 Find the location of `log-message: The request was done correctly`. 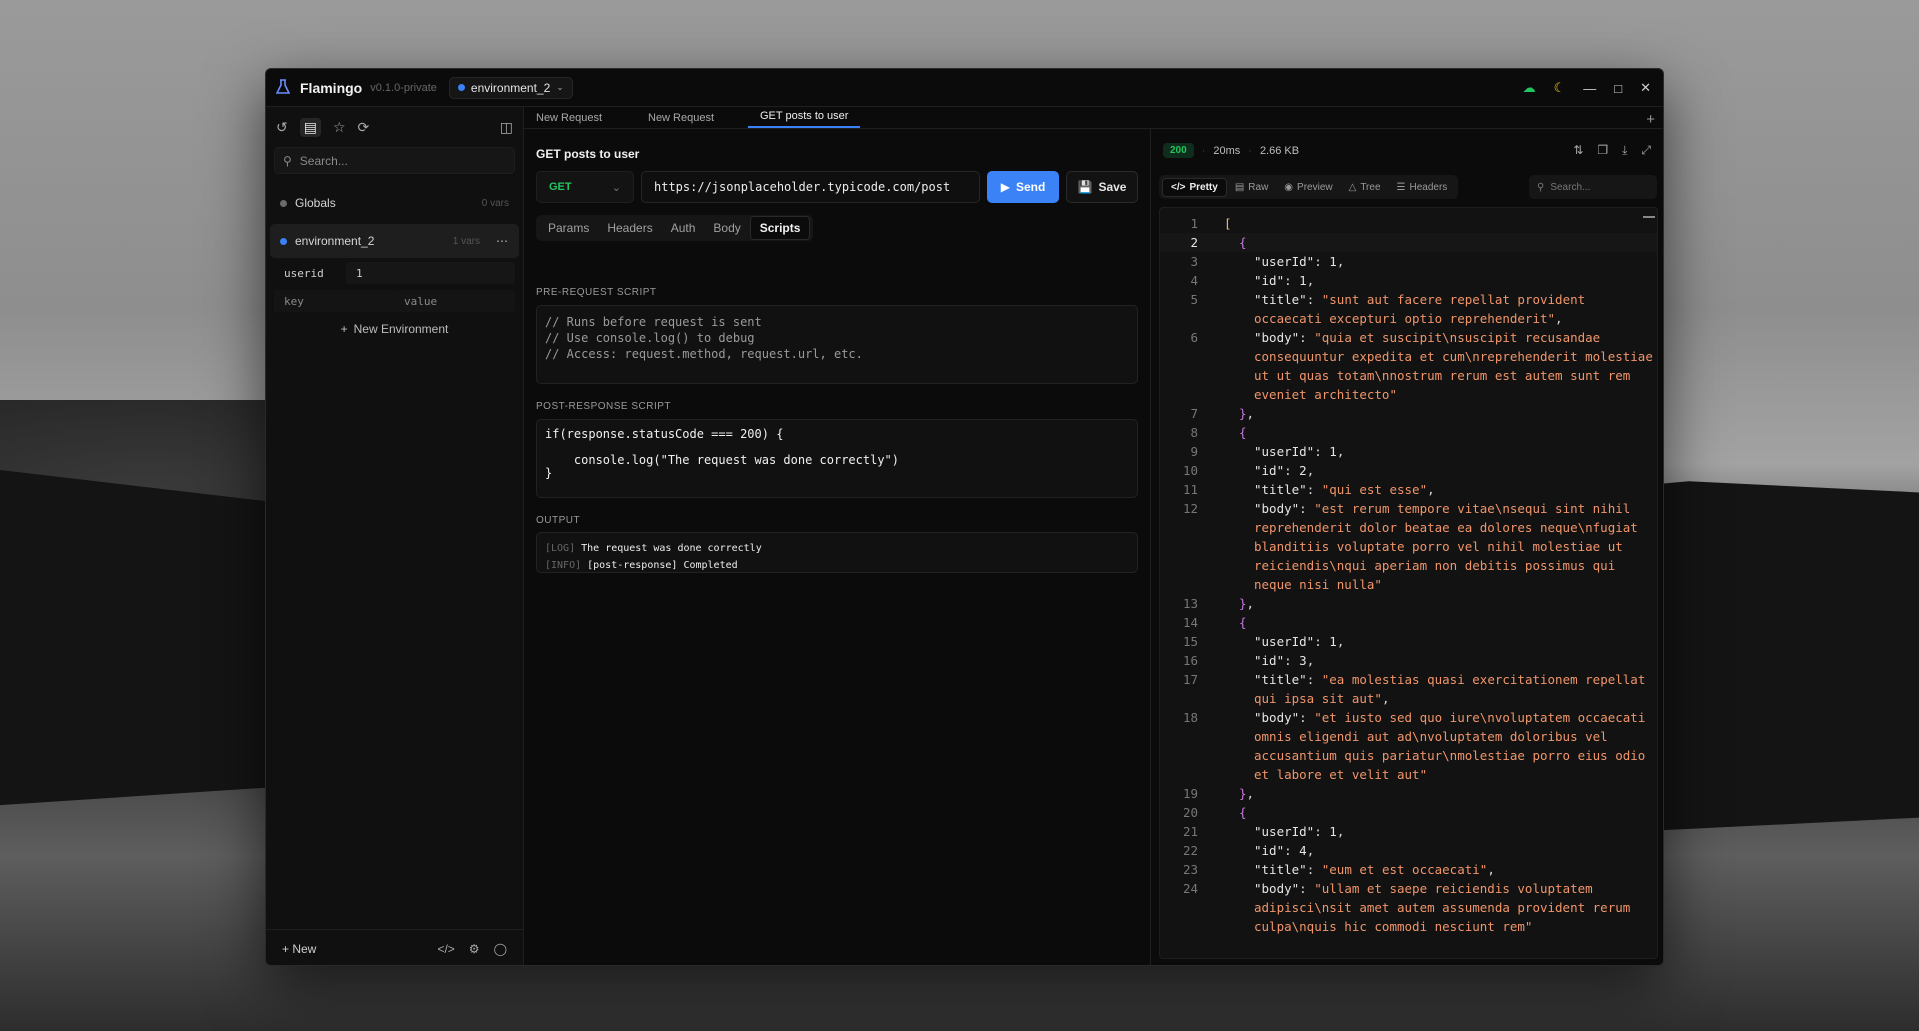

log-message: The request was done correctly is located at coordinates (671, 548).